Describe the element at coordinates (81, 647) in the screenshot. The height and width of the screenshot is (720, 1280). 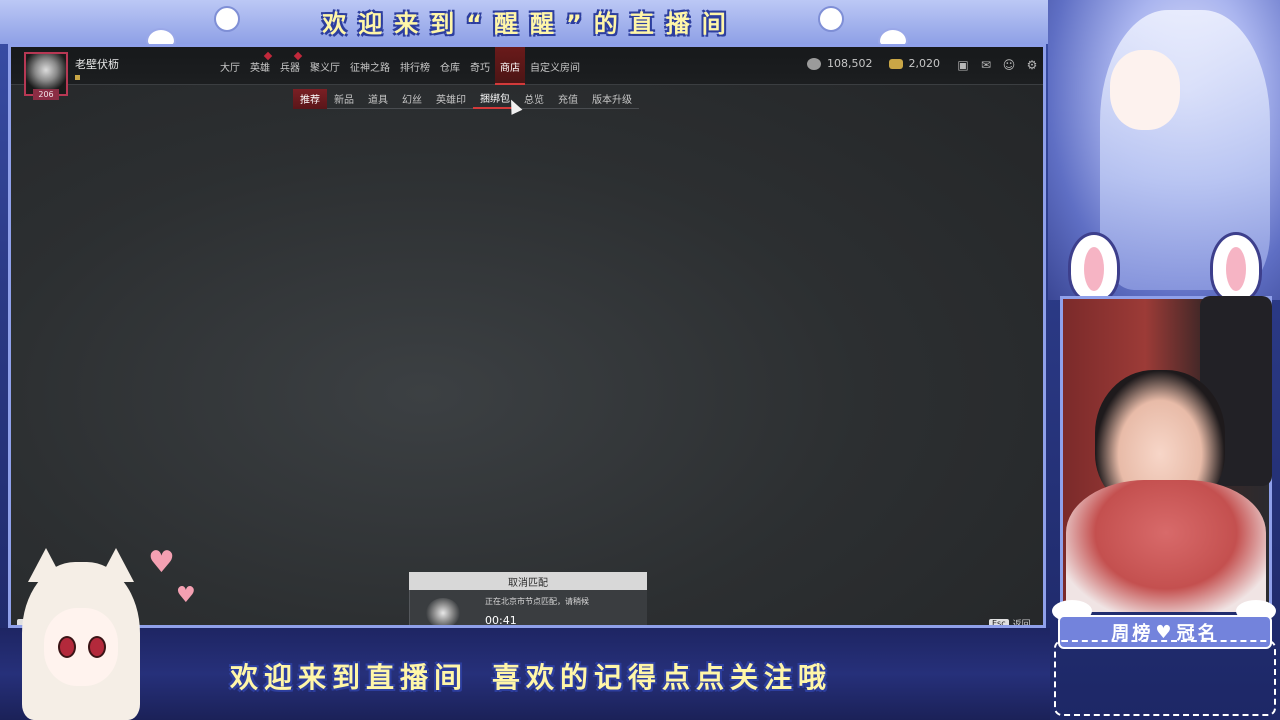
I see `catgirl-face` at that location.